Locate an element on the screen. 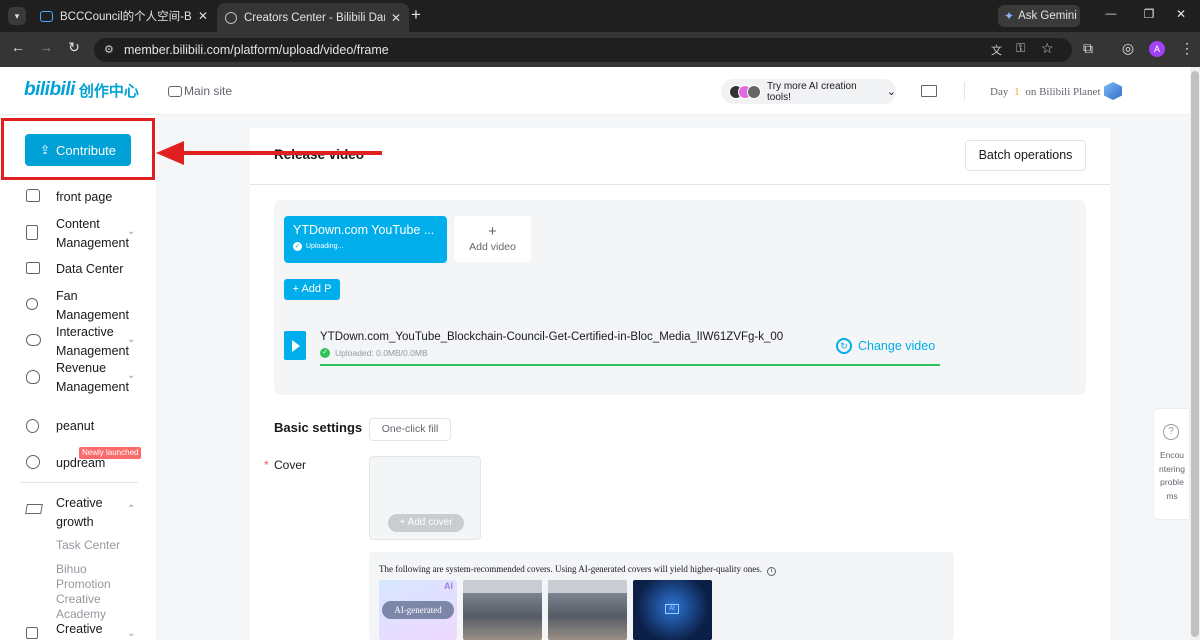 The width and height of the screenshot is (1200, 640). logo-chinese-text: 创作中心 is located at coordinates (108, 91).